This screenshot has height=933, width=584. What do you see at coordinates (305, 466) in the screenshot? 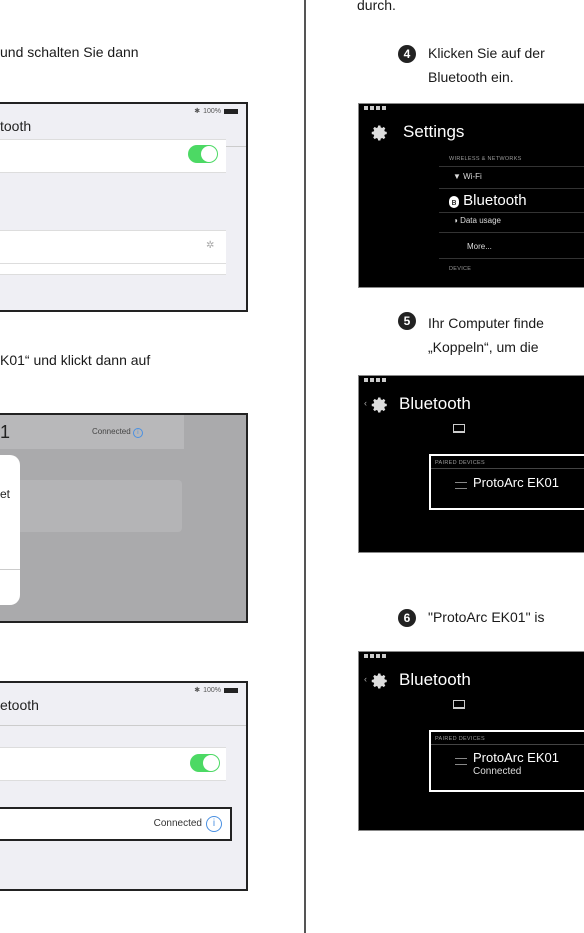
I see `column-divider` at bounding box center [305, 466].